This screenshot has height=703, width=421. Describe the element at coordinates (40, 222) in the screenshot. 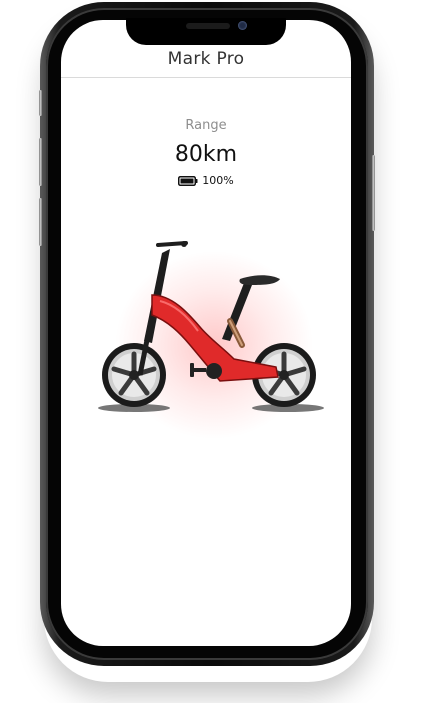

I see `volume-down-button` at that location.